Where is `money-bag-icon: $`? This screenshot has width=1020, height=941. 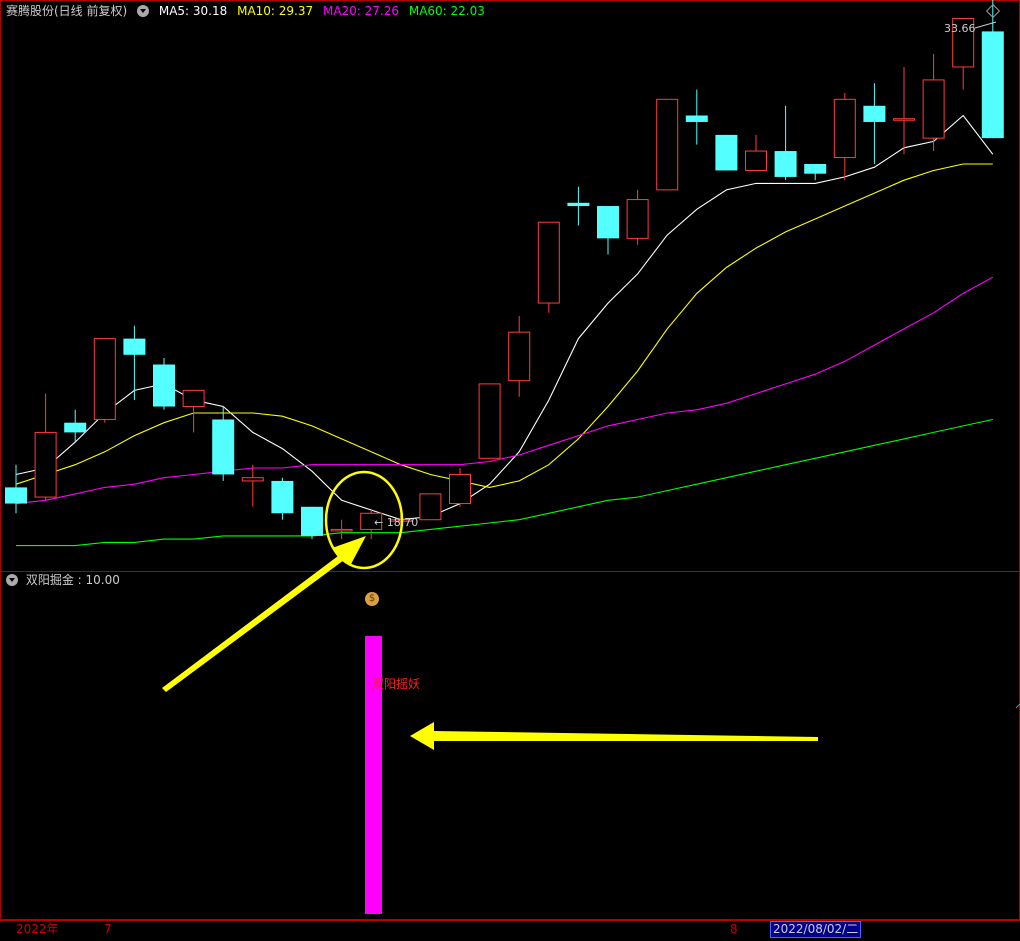
money-bag-icon: $ is located at coordinates (372, 599).